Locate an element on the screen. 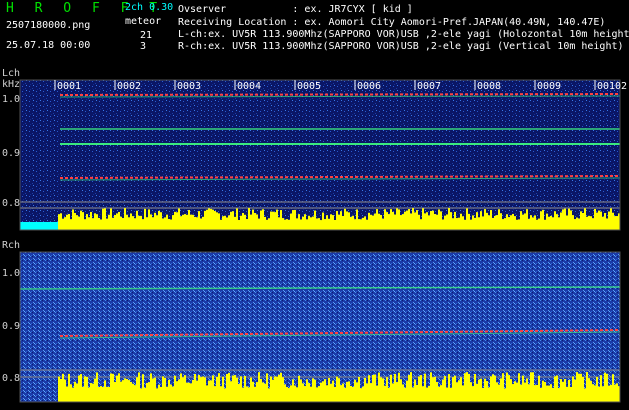  rch-tick-0-9: 0.9 is located at coordinates (11, 326).